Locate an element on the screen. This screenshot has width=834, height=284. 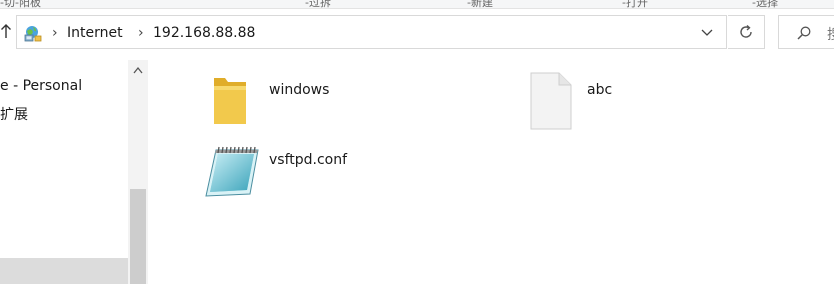
ribbon-fragment: -新建 is located at coordinates (480, 4).